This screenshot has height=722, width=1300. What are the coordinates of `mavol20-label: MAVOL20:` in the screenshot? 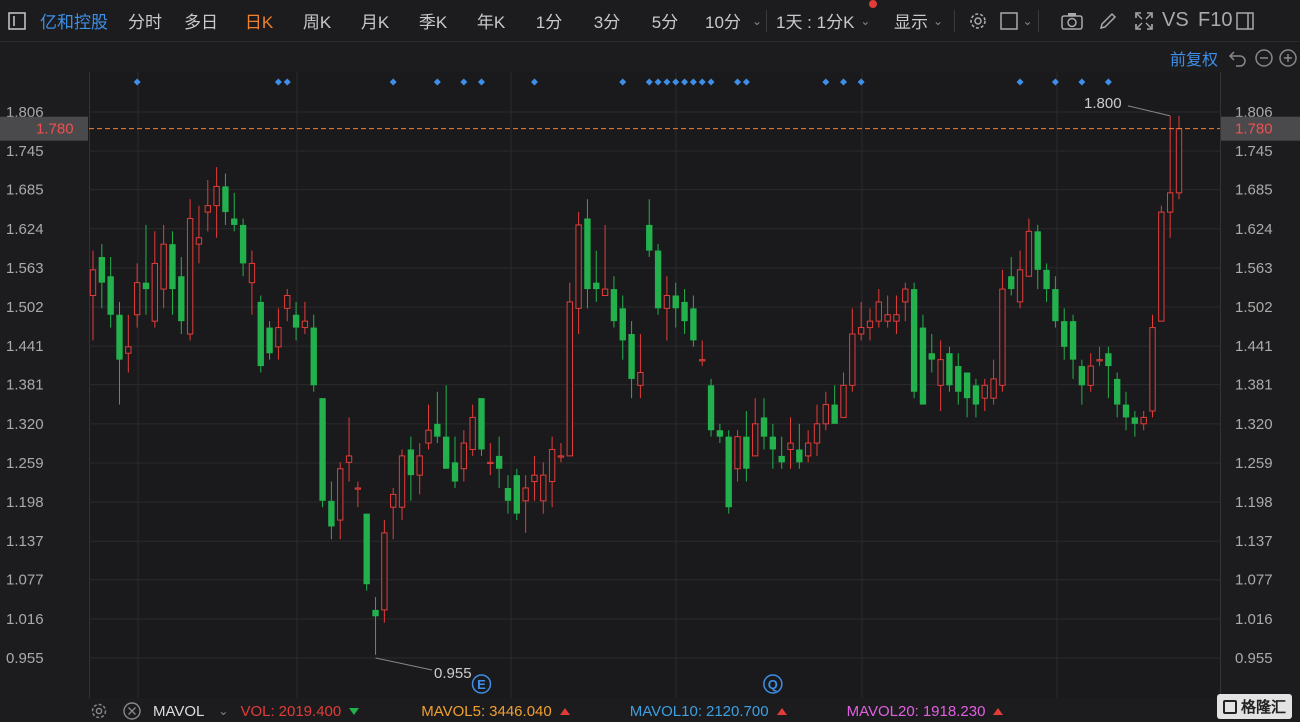 It's located at (882, 711).